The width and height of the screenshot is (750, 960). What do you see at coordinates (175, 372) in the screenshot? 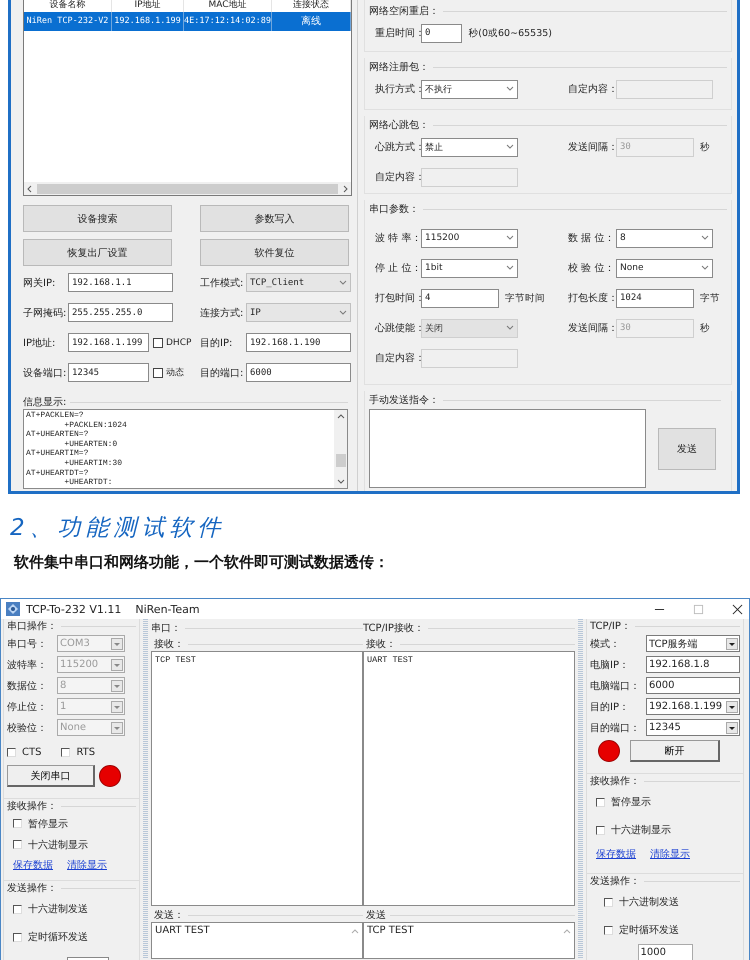
I see `checkbox-label: 动态` at bounding box center [175, 372].